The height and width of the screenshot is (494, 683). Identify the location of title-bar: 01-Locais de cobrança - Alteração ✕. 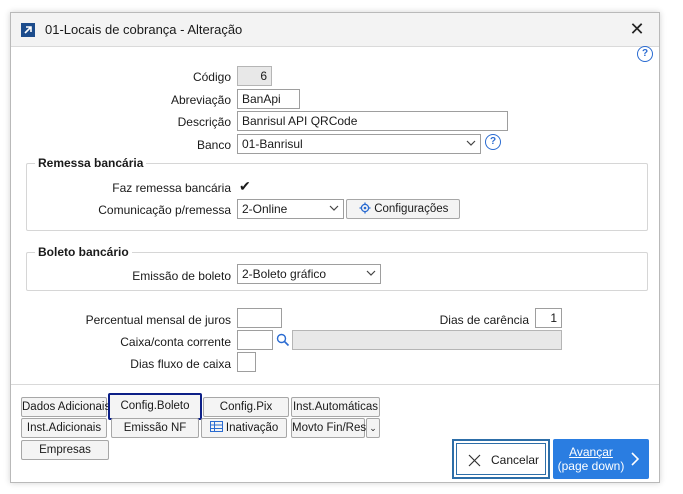
(335, 30).